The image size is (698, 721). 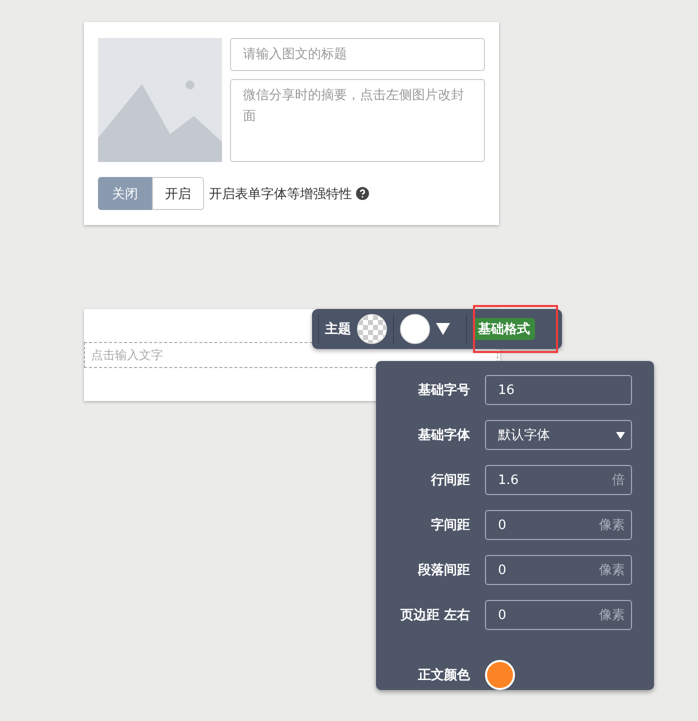 I want to click on unit-label: 倍, so click(x=618, y=480).